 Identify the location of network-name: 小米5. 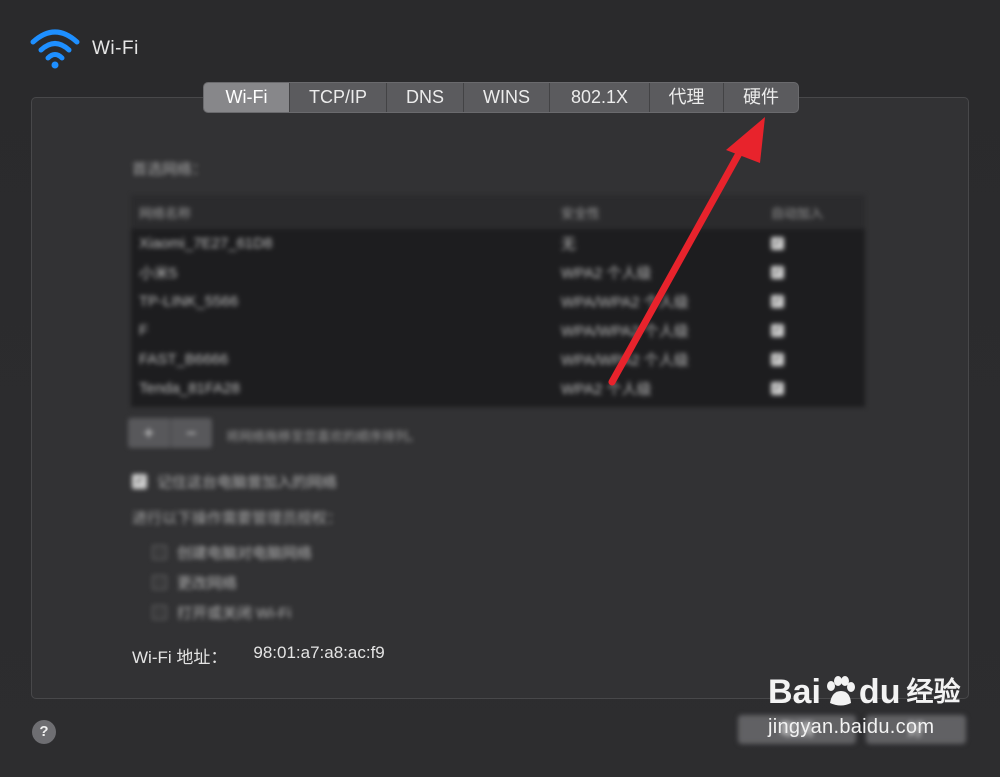
(158, 273).